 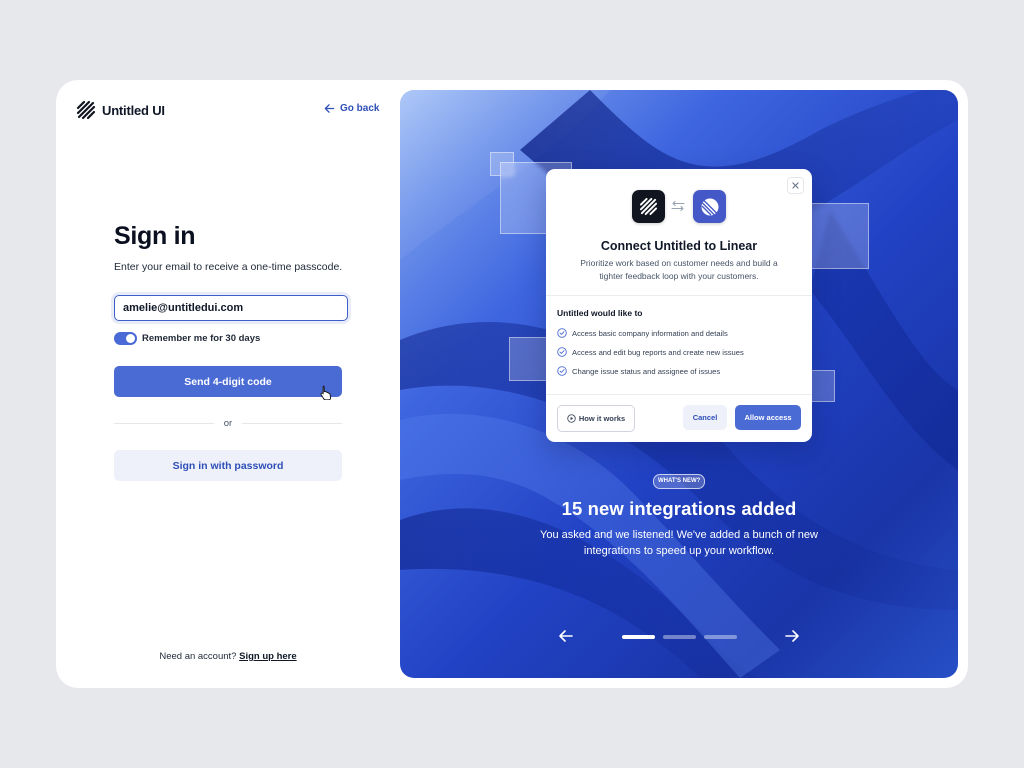 What do you see at coordinates (705, 417) in the screenshot?
I see `cancel-button: Cancel` at bounding box center [705, 417].